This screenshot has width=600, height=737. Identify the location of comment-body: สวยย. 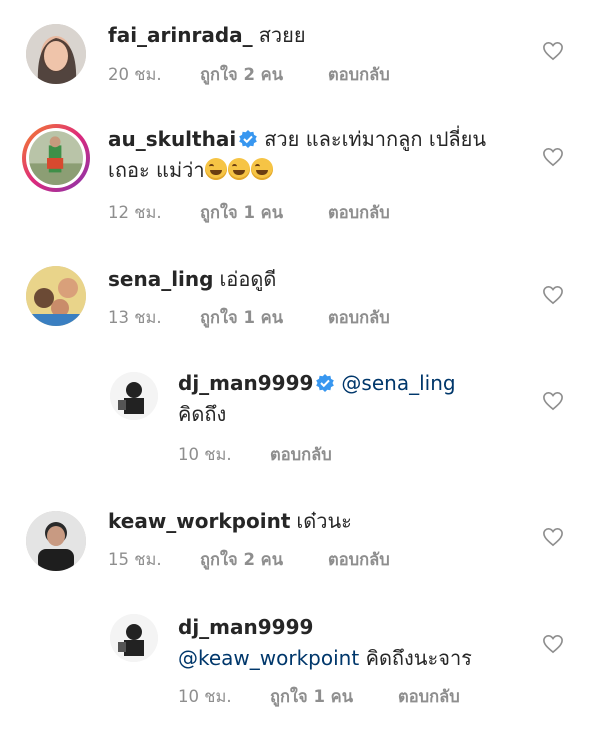
(282, 35).